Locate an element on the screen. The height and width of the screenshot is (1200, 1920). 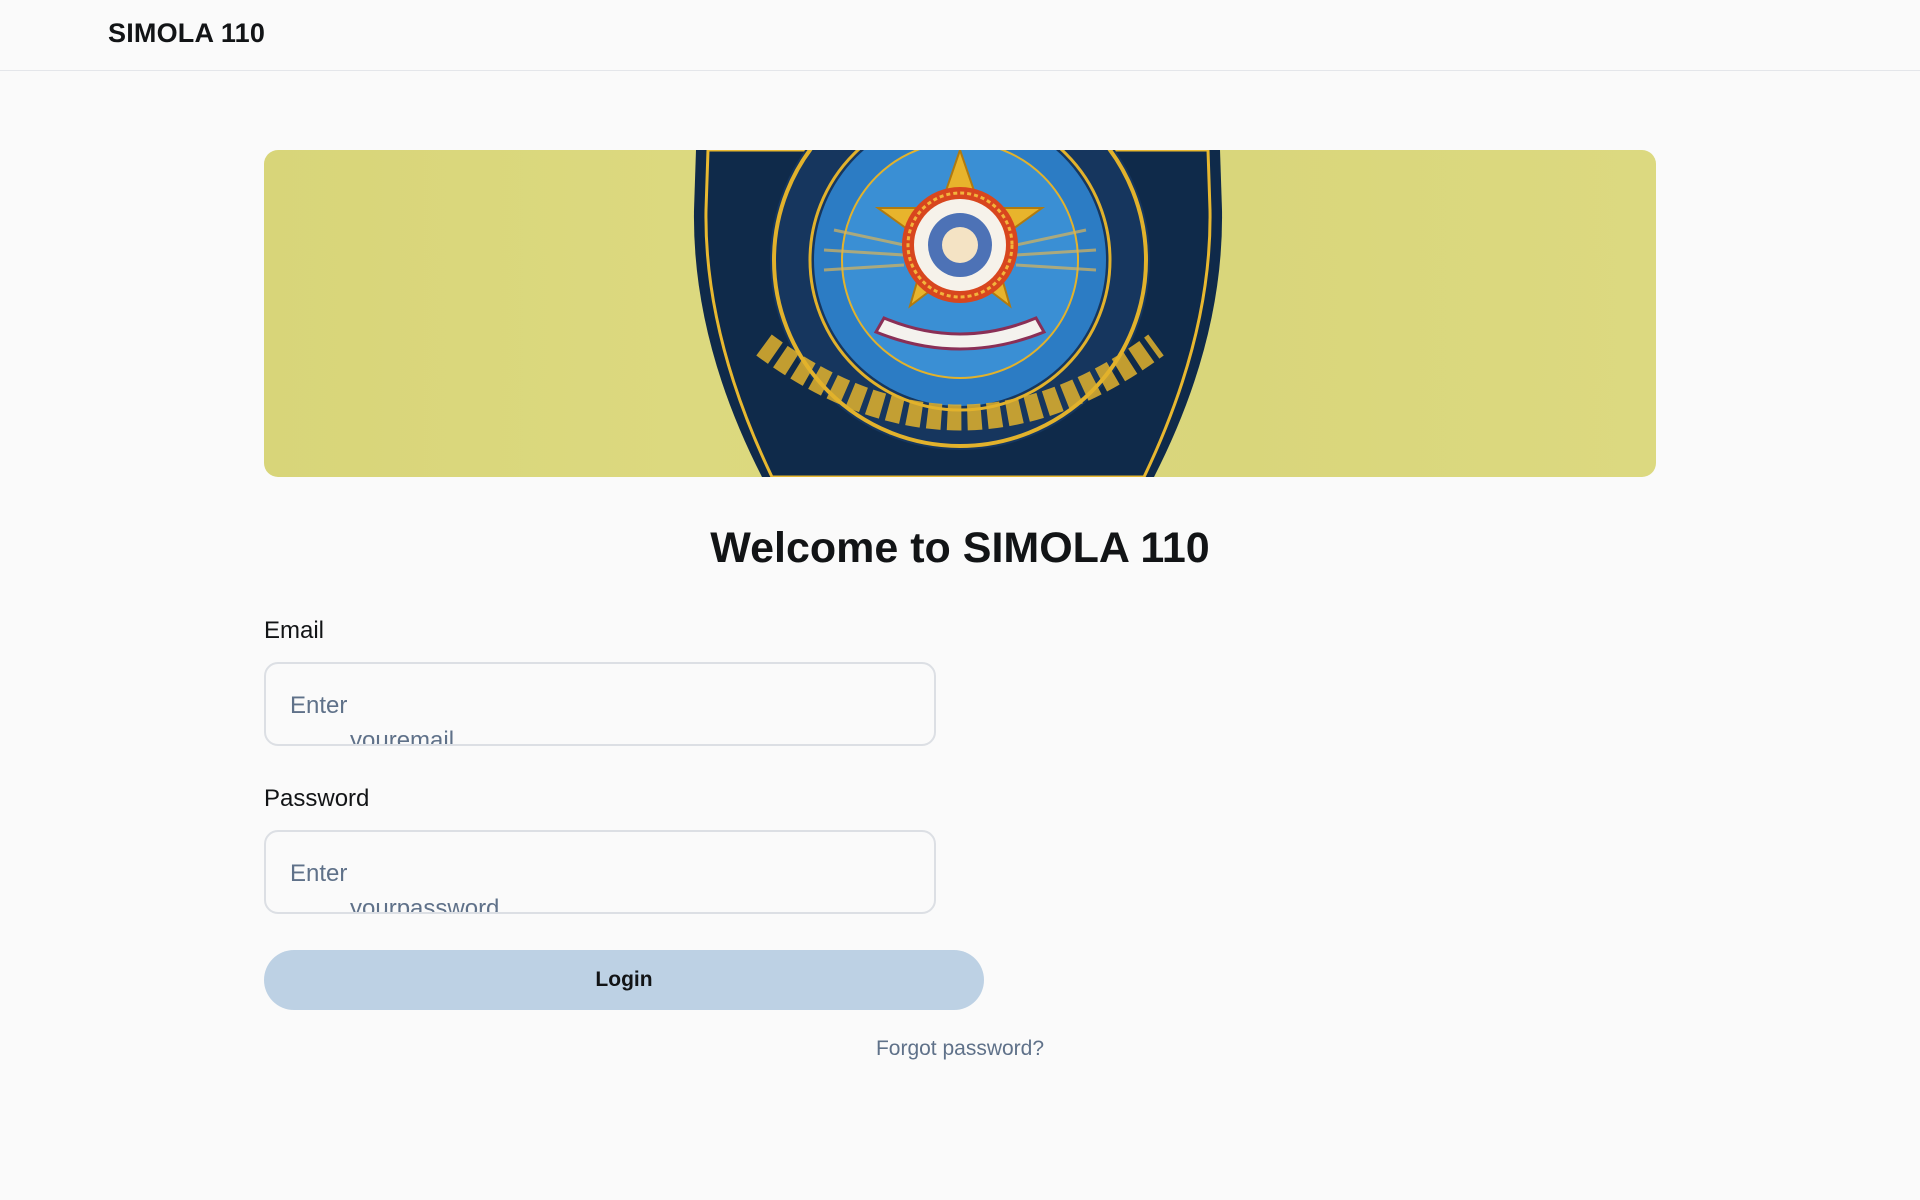
password-field: Enter yourpassword is located at coordinates (600, 872).